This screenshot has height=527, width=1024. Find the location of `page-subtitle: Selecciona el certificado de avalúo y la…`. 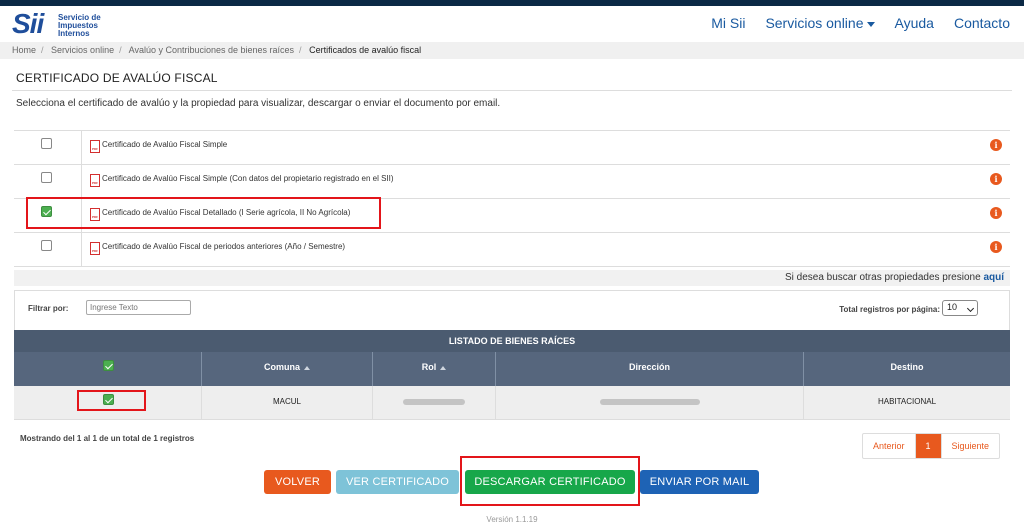

page-subtitle: Selecciona el certificado de avalúo y la… is located at coordinates (258, 103).